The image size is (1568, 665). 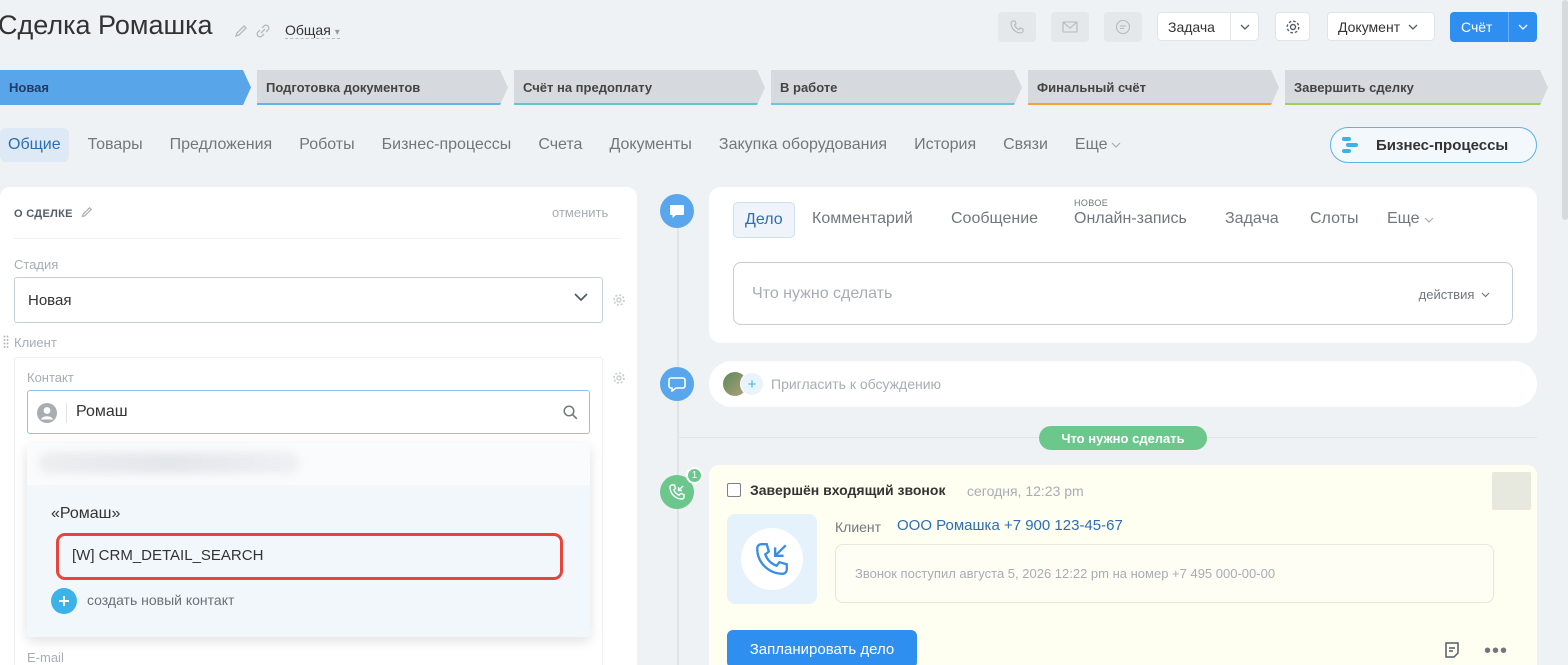 I want to click on counter-badge: 1, so click(x=694, y=475).